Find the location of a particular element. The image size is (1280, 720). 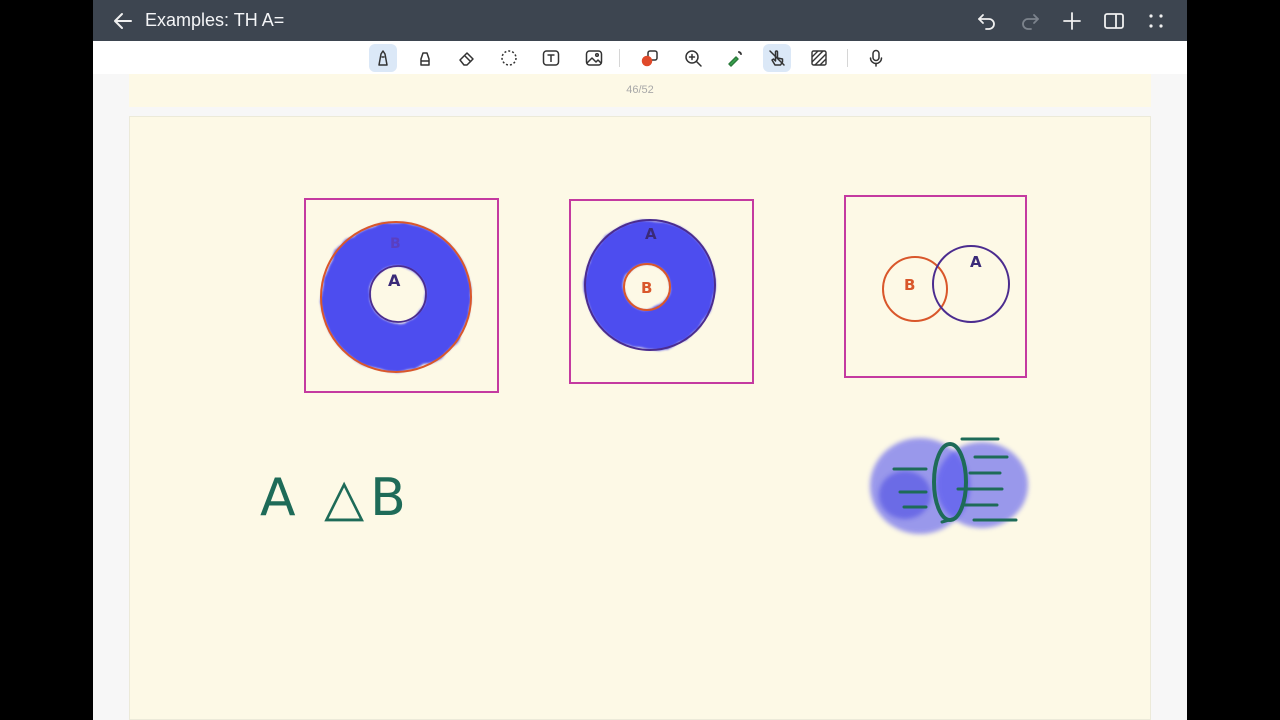

hatch-icon is located at coordinates (819, 58).